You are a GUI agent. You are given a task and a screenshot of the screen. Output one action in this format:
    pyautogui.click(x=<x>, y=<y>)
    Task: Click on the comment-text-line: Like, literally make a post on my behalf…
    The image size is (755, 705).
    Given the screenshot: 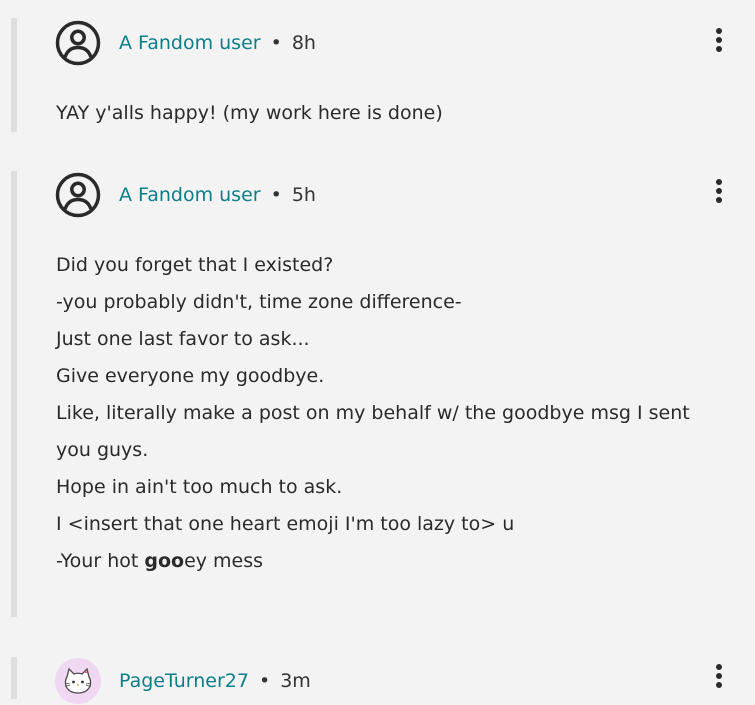 What is the action you would take?
    pyautogui.click(x=373, y=413)
    